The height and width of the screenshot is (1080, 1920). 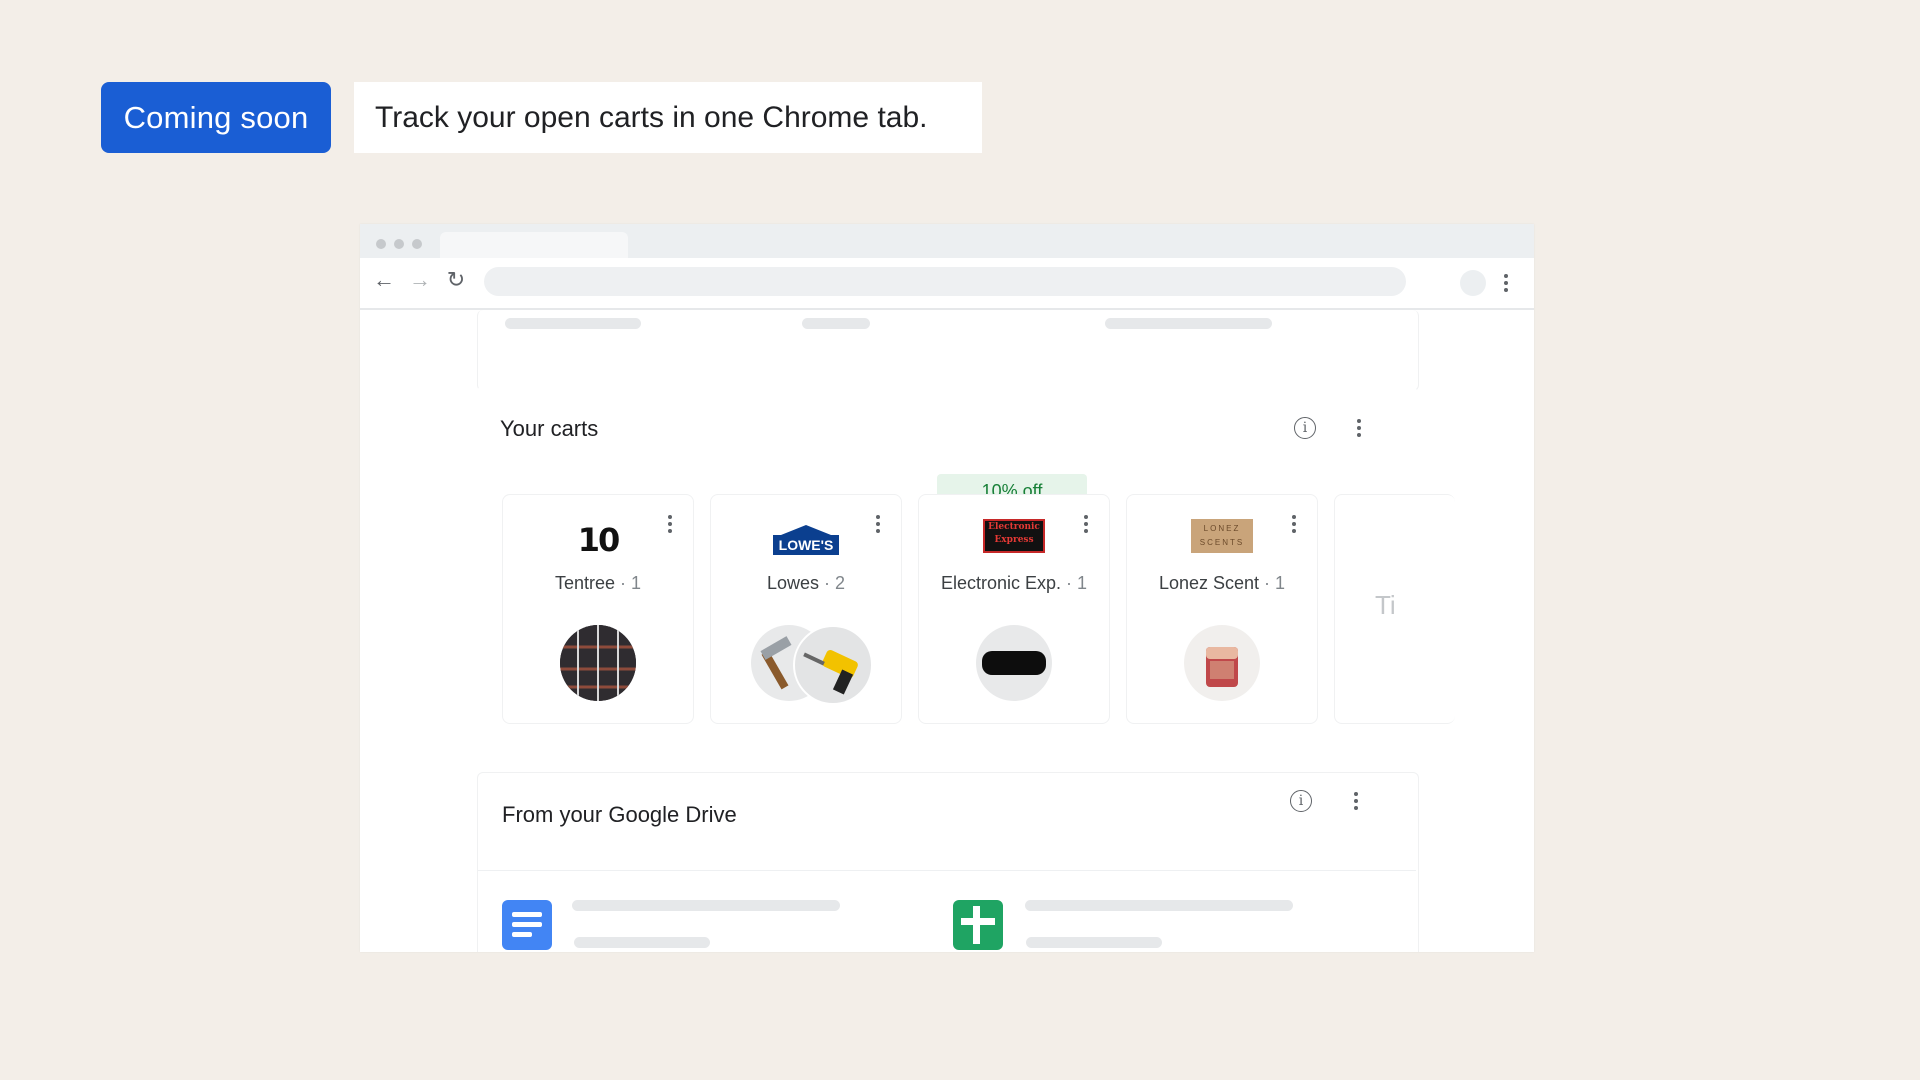 What do you see at coordinates (534, 245) in the screenshot?
I see `browser-tab` at bounding box center [534, 245].